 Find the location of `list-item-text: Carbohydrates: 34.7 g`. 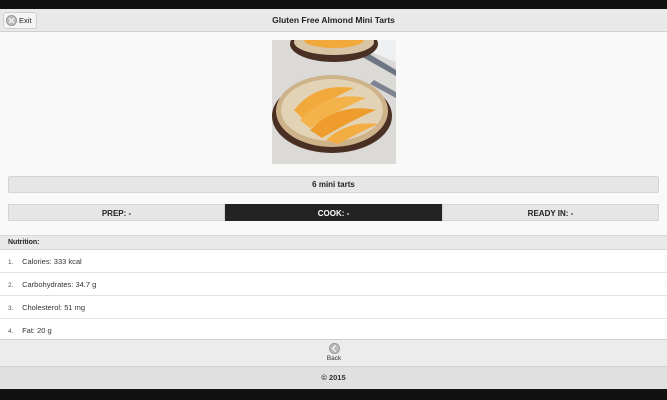

list-item-text: Carbohydrates: 34.7 g is located at coordinates (59, 284).